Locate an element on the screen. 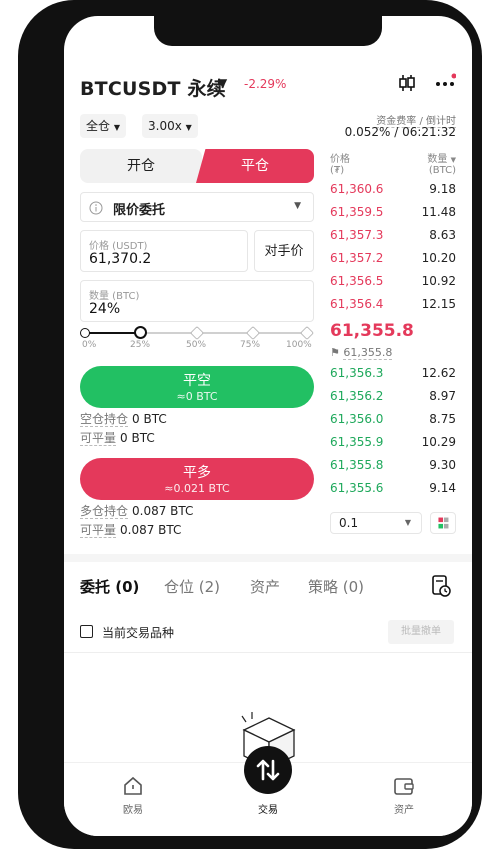 The height and width of the screenshot is (849, 500). swap-arrows-icon is located at coordinates (268, 770).